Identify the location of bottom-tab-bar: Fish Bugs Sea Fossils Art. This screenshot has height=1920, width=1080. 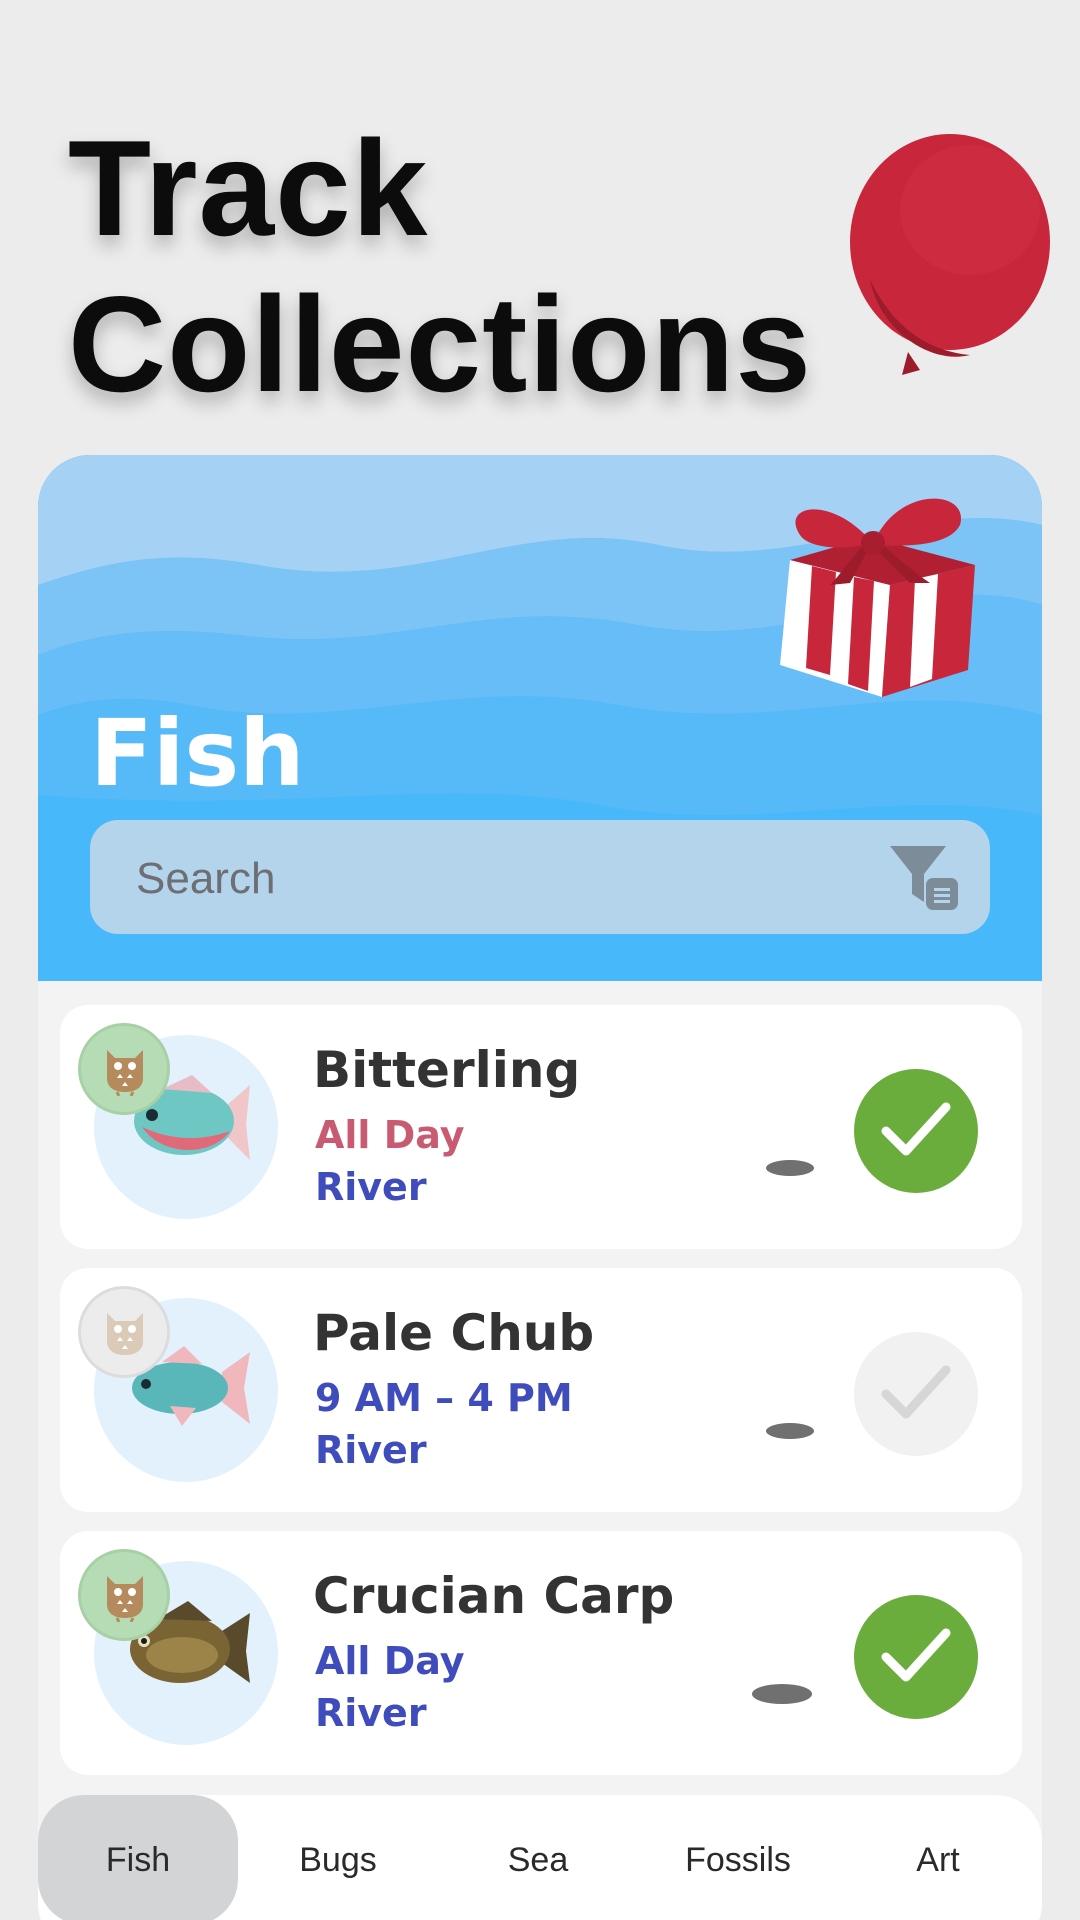
(540, 1857).